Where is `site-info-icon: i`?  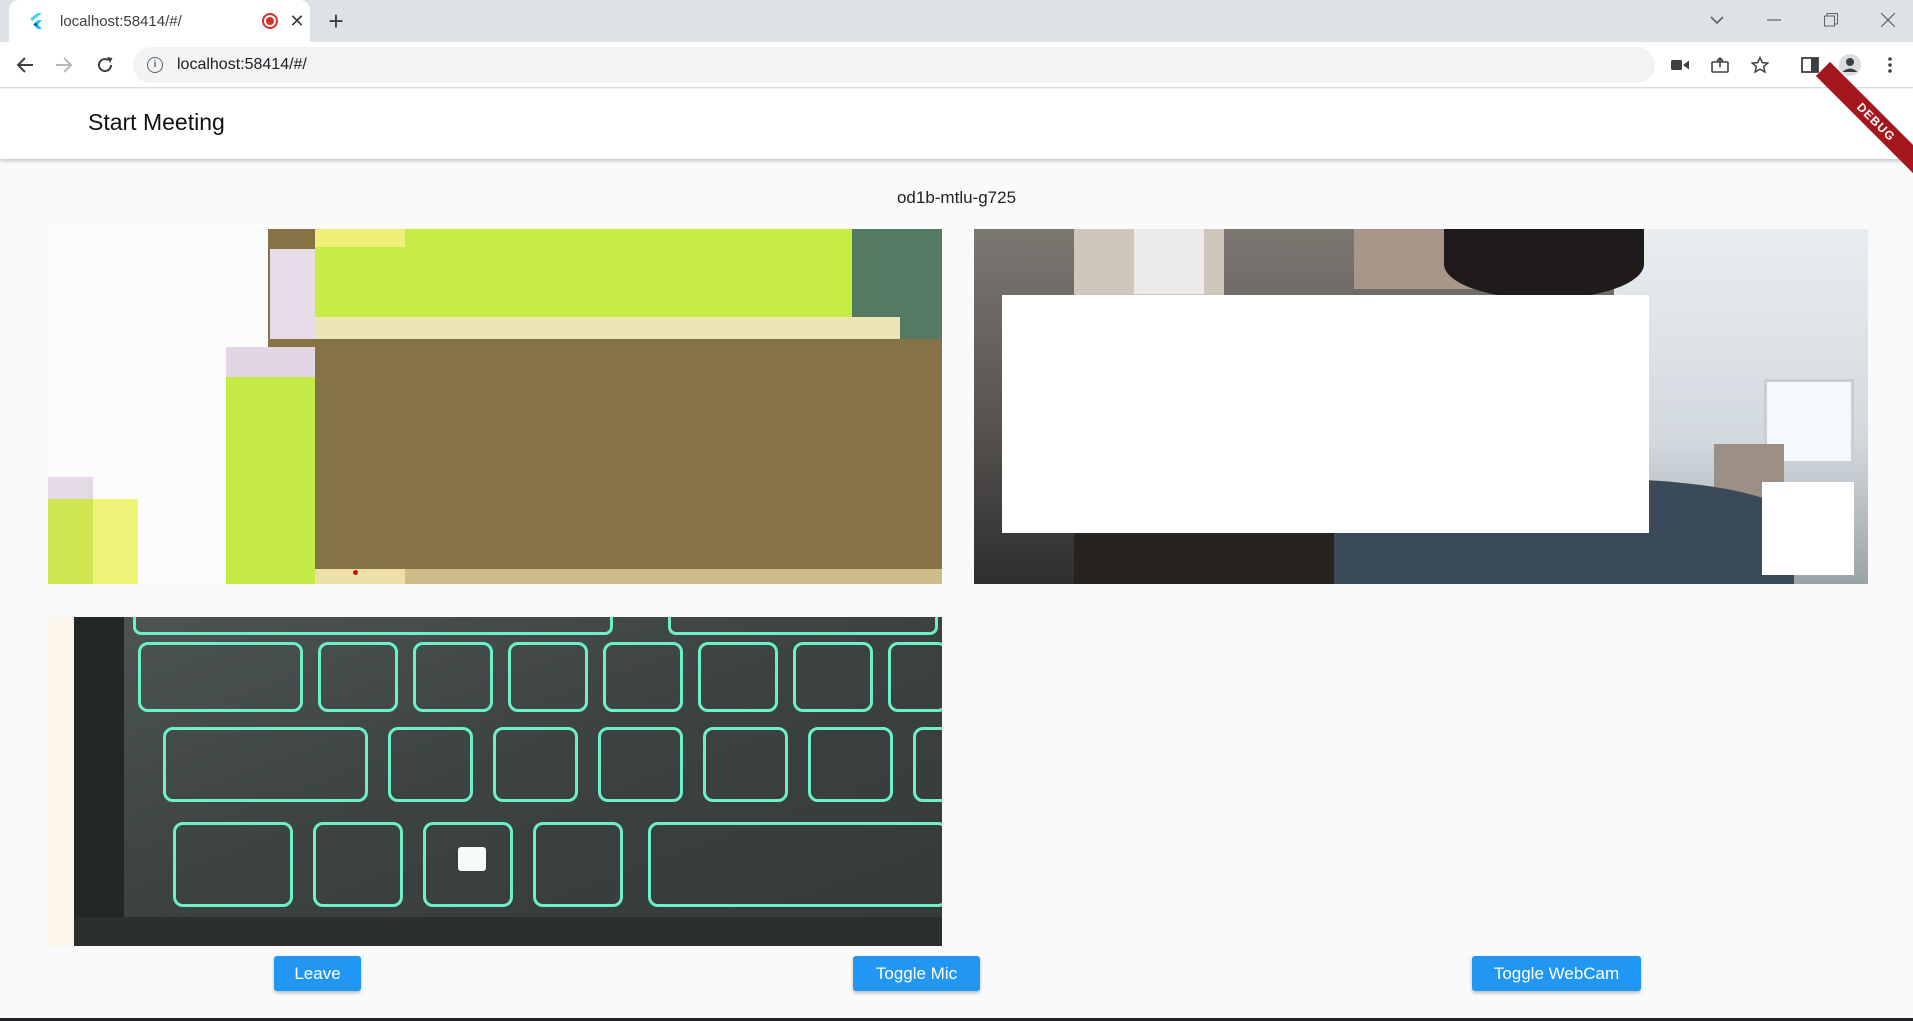
site-info-icon: i is located at coordinates (155, 65).